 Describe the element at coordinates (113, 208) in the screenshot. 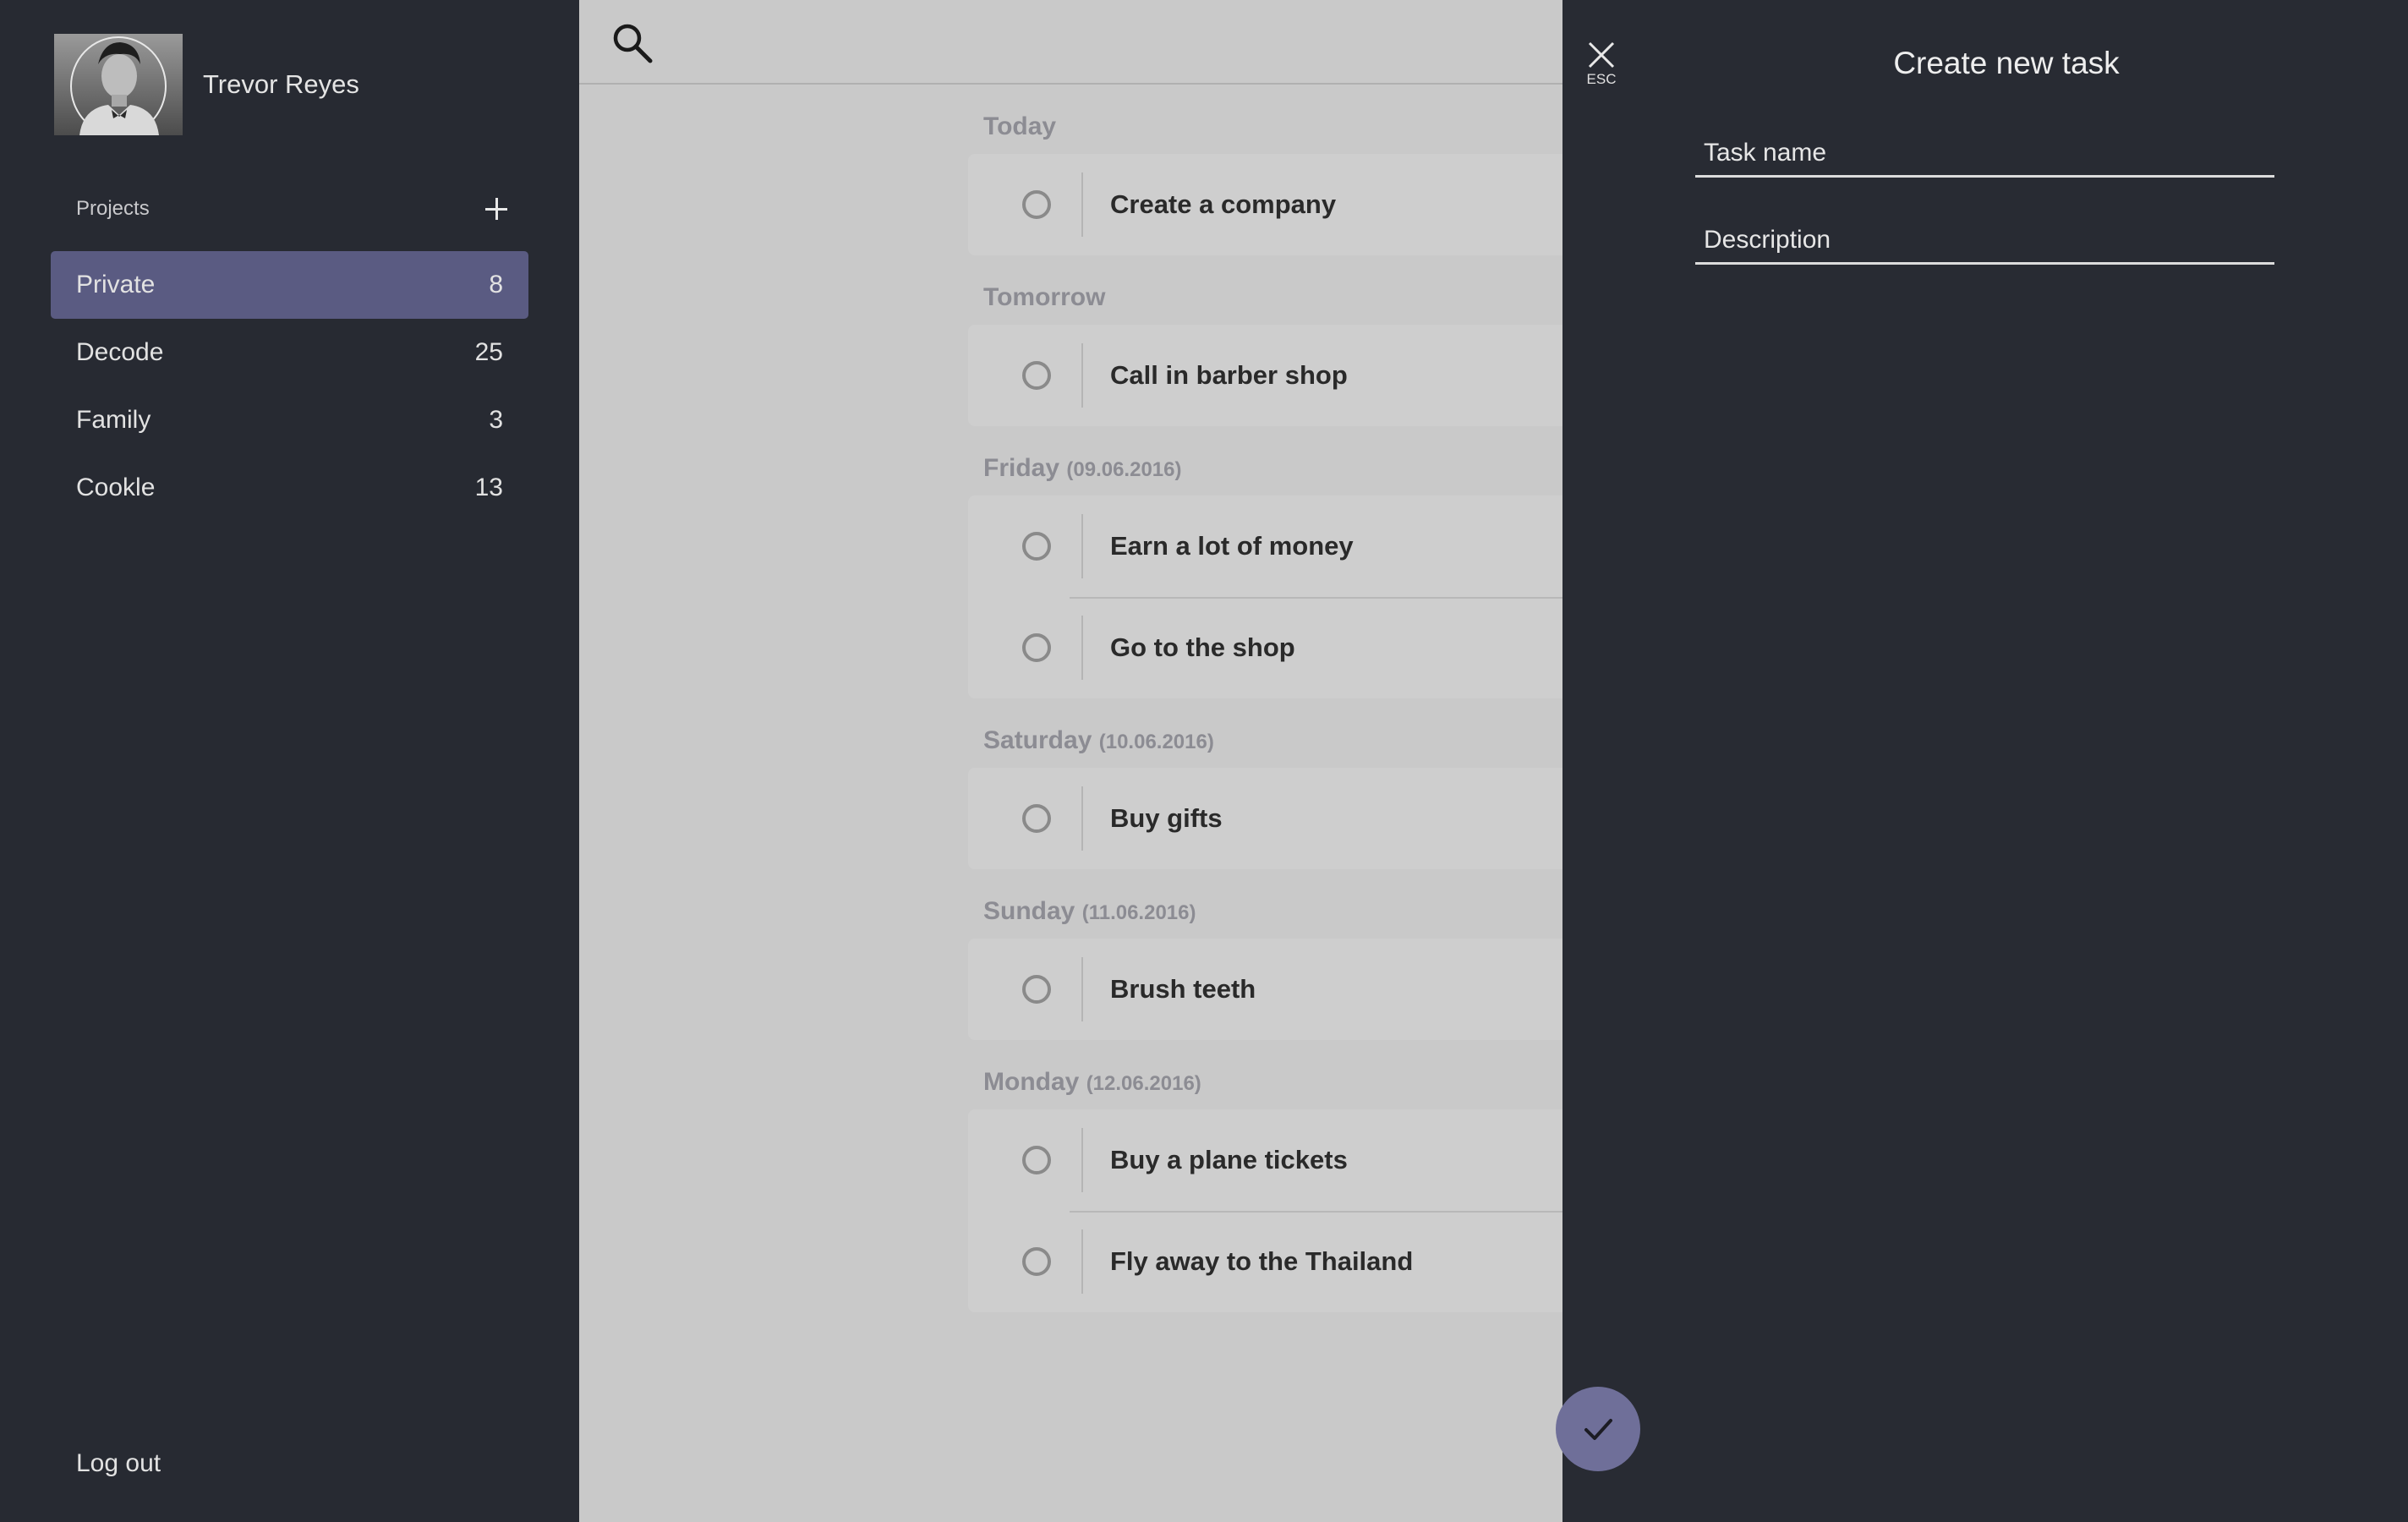

I see `projects-label: Projects` at that location.